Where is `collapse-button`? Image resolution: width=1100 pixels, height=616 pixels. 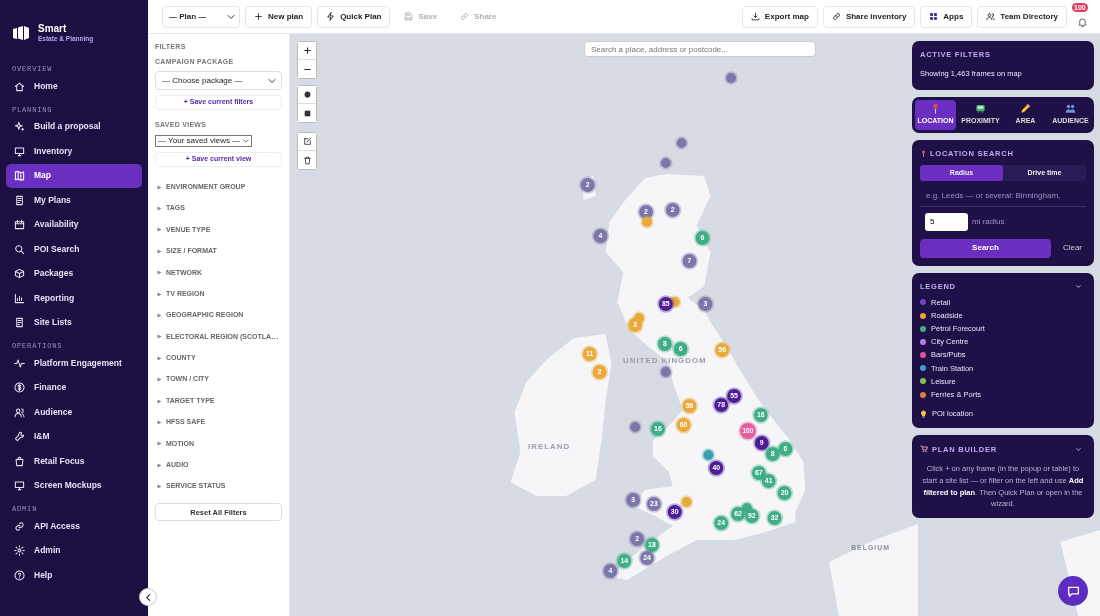 collapse-button is located at coordinates (148, 597).